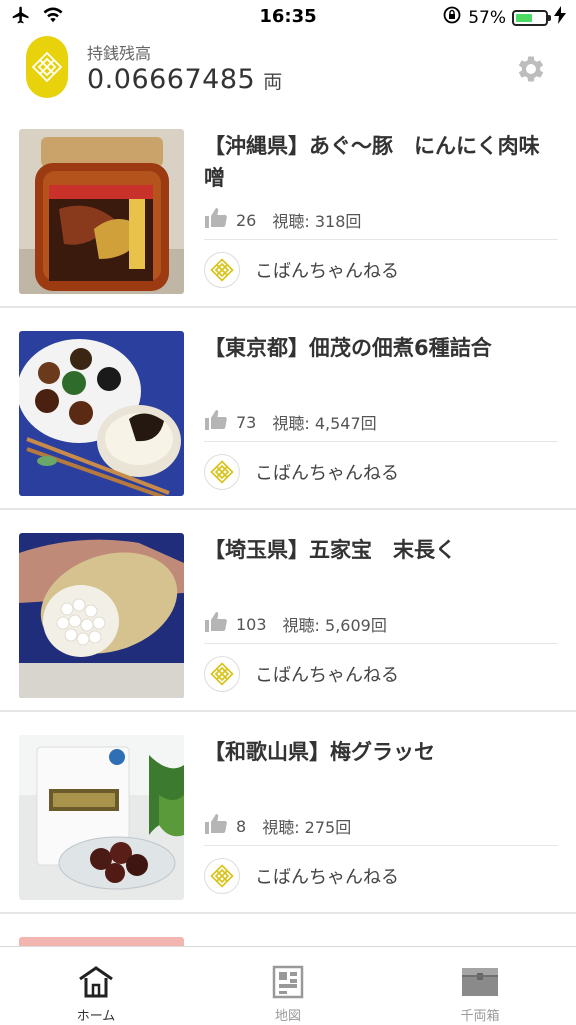 The width and height of the screenshot is (576, 1025). I want to click on koban-coin-icon, so click(47, 67).